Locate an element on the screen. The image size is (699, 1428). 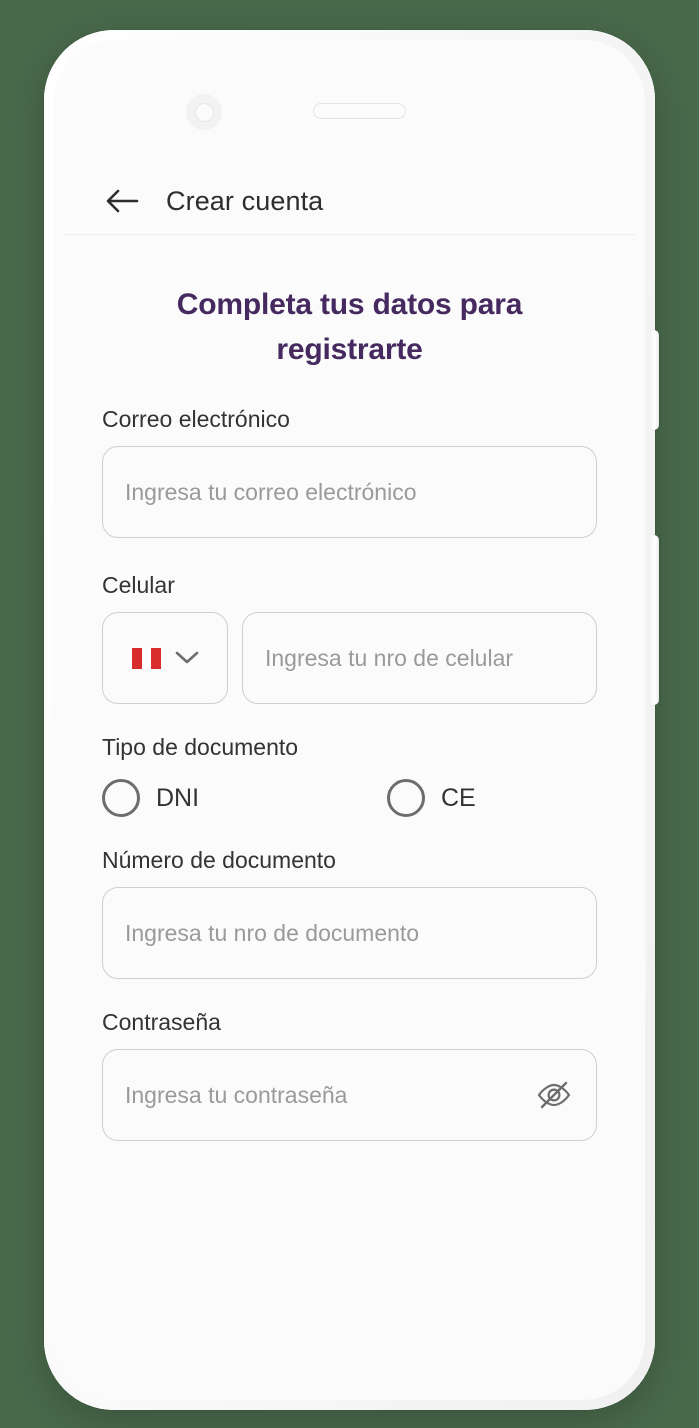
password-label: Contraseña is located at coordinates (161, 1022).